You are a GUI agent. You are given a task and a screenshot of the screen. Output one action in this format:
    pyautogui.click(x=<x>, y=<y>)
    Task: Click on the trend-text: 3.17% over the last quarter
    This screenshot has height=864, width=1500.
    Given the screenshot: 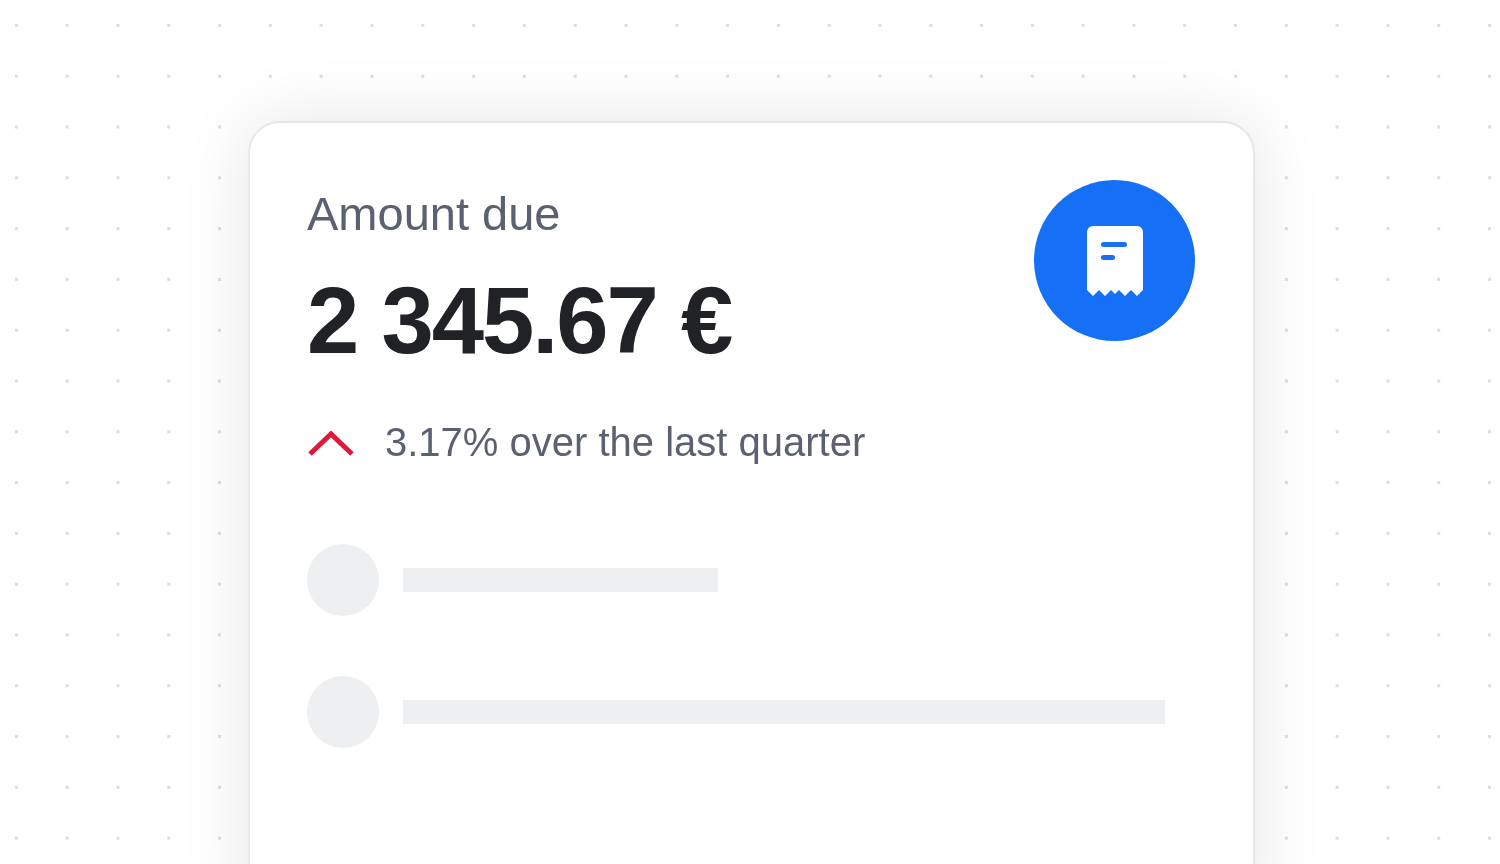 What is the action you would take?
    pyautogui.click(x=625, y=443)
    